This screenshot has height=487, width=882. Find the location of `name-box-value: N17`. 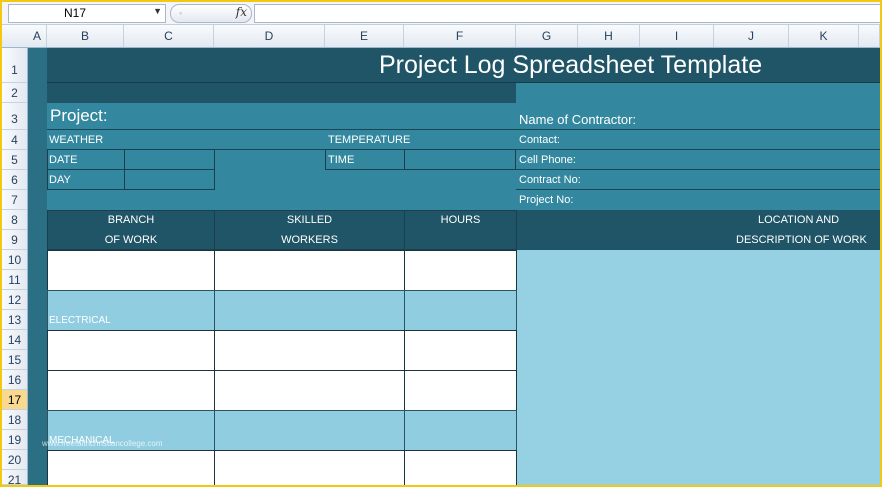

name-box-value: N17 is located at coordinates (75, 13).